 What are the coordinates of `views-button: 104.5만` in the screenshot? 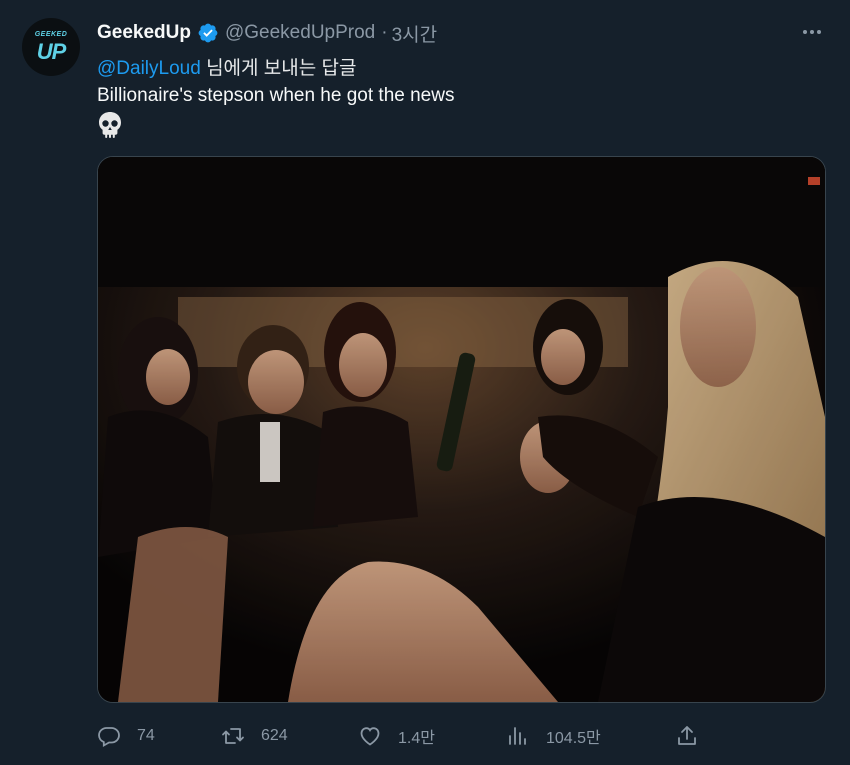 It's located at (553, 736).